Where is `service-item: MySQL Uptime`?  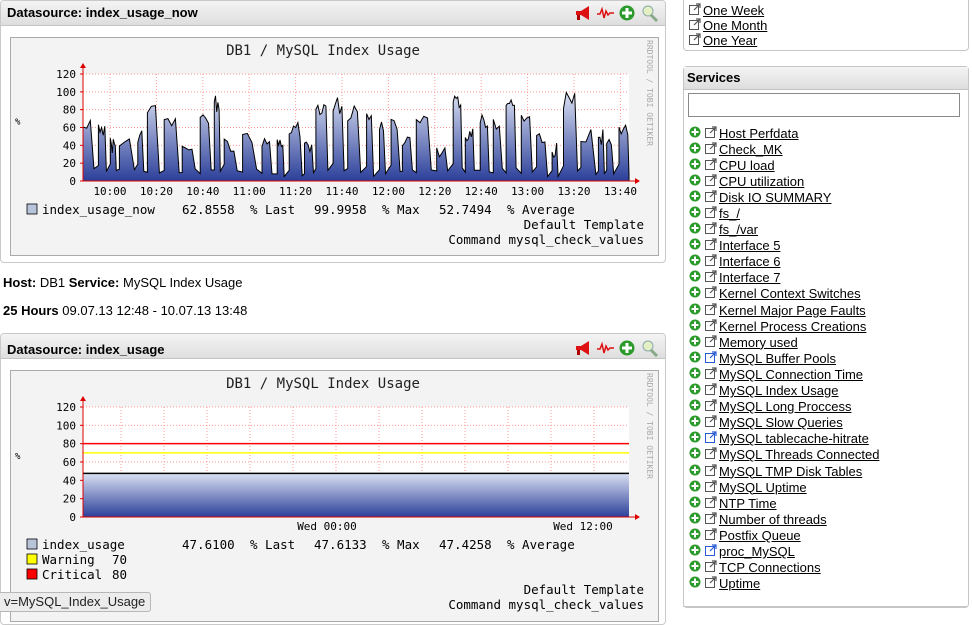 service-item: MySQL Uptime is located at coordinates (784, 487).